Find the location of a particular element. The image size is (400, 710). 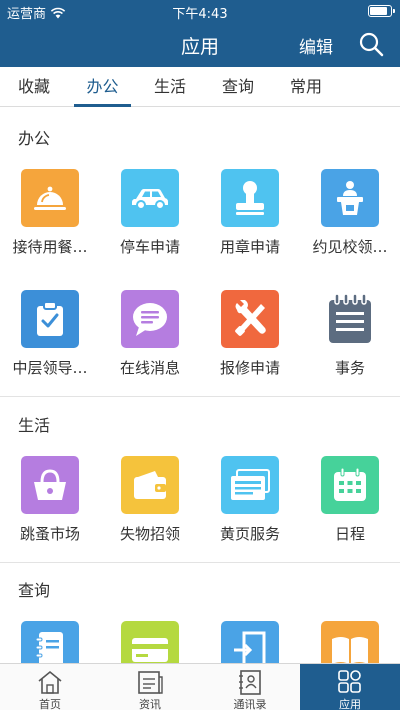

stamp-icon is located at coordinates (250, 198).